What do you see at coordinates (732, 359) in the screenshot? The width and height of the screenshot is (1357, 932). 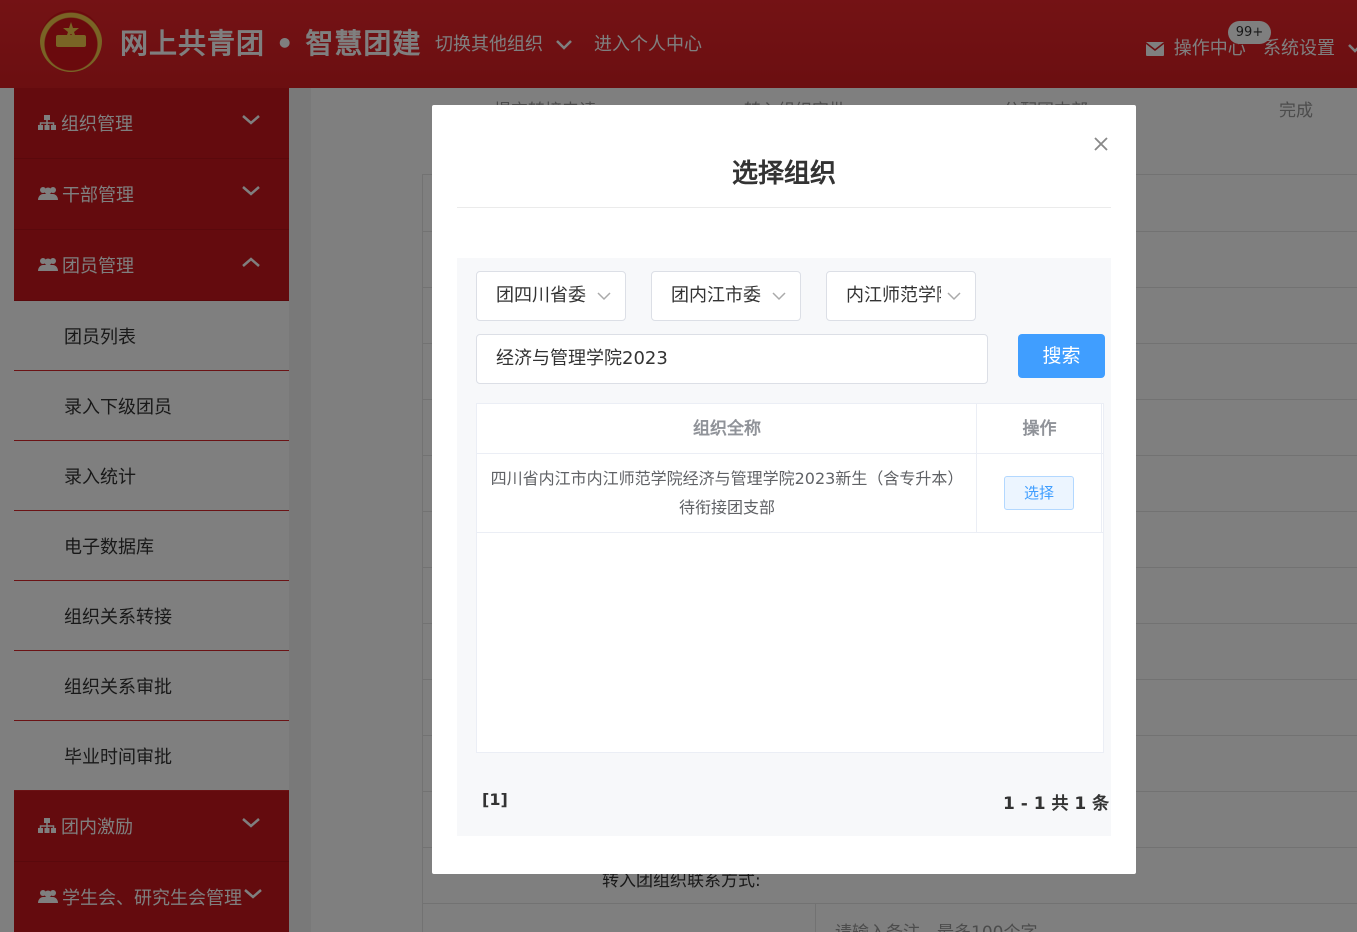 I see `org-search-input: 经济与管理学院2023` at bounding box center [732, 359].